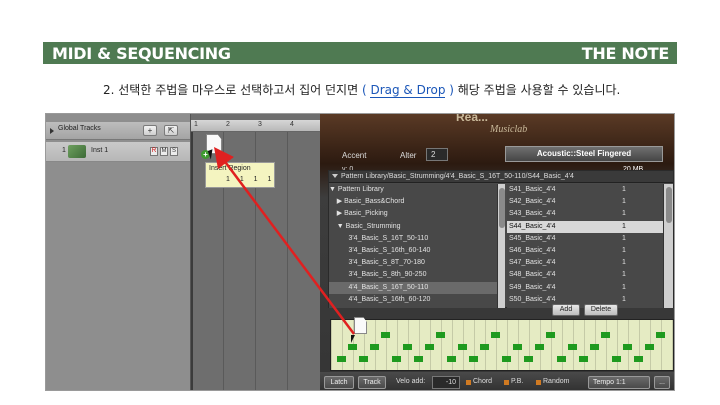 The width and height of the screenshot is (720, 405). Describe the element at coordinates (538, 382) in the screenshot. I see `random-toggle-icon` at that location.